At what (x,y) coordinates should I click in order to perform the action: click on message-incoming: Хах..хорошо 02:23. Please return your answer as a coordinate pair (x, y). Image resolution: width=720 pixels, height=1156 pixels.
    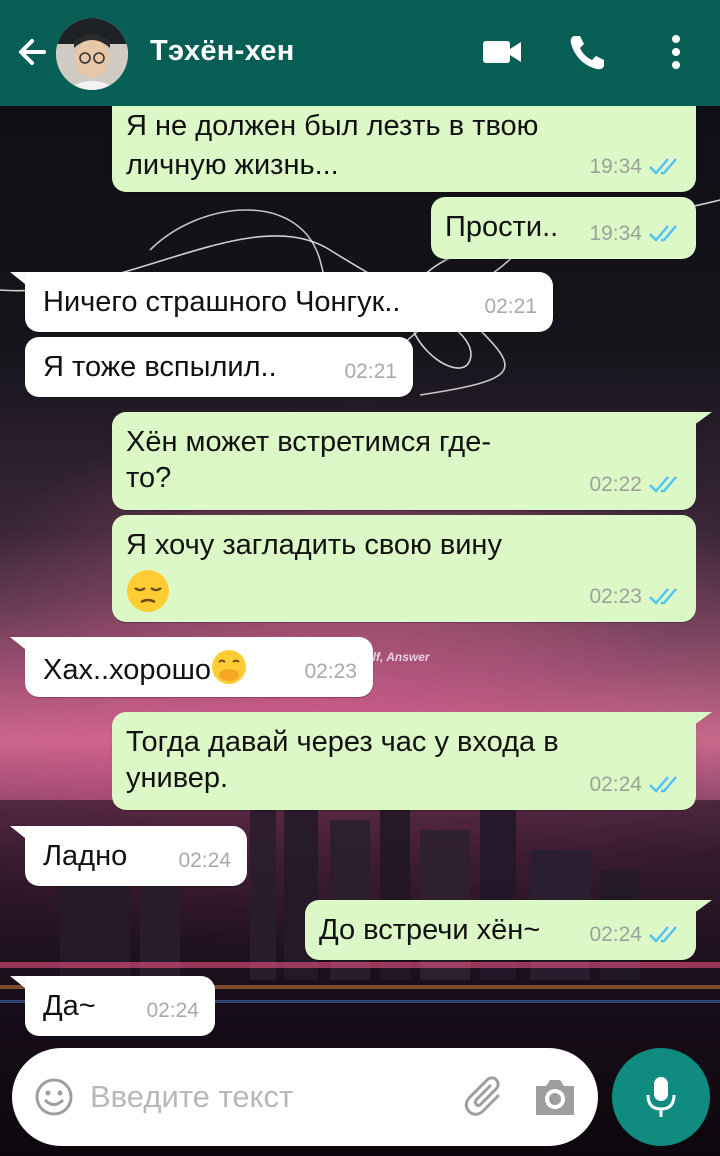
    Looking at the image, I should click on (199, 667).